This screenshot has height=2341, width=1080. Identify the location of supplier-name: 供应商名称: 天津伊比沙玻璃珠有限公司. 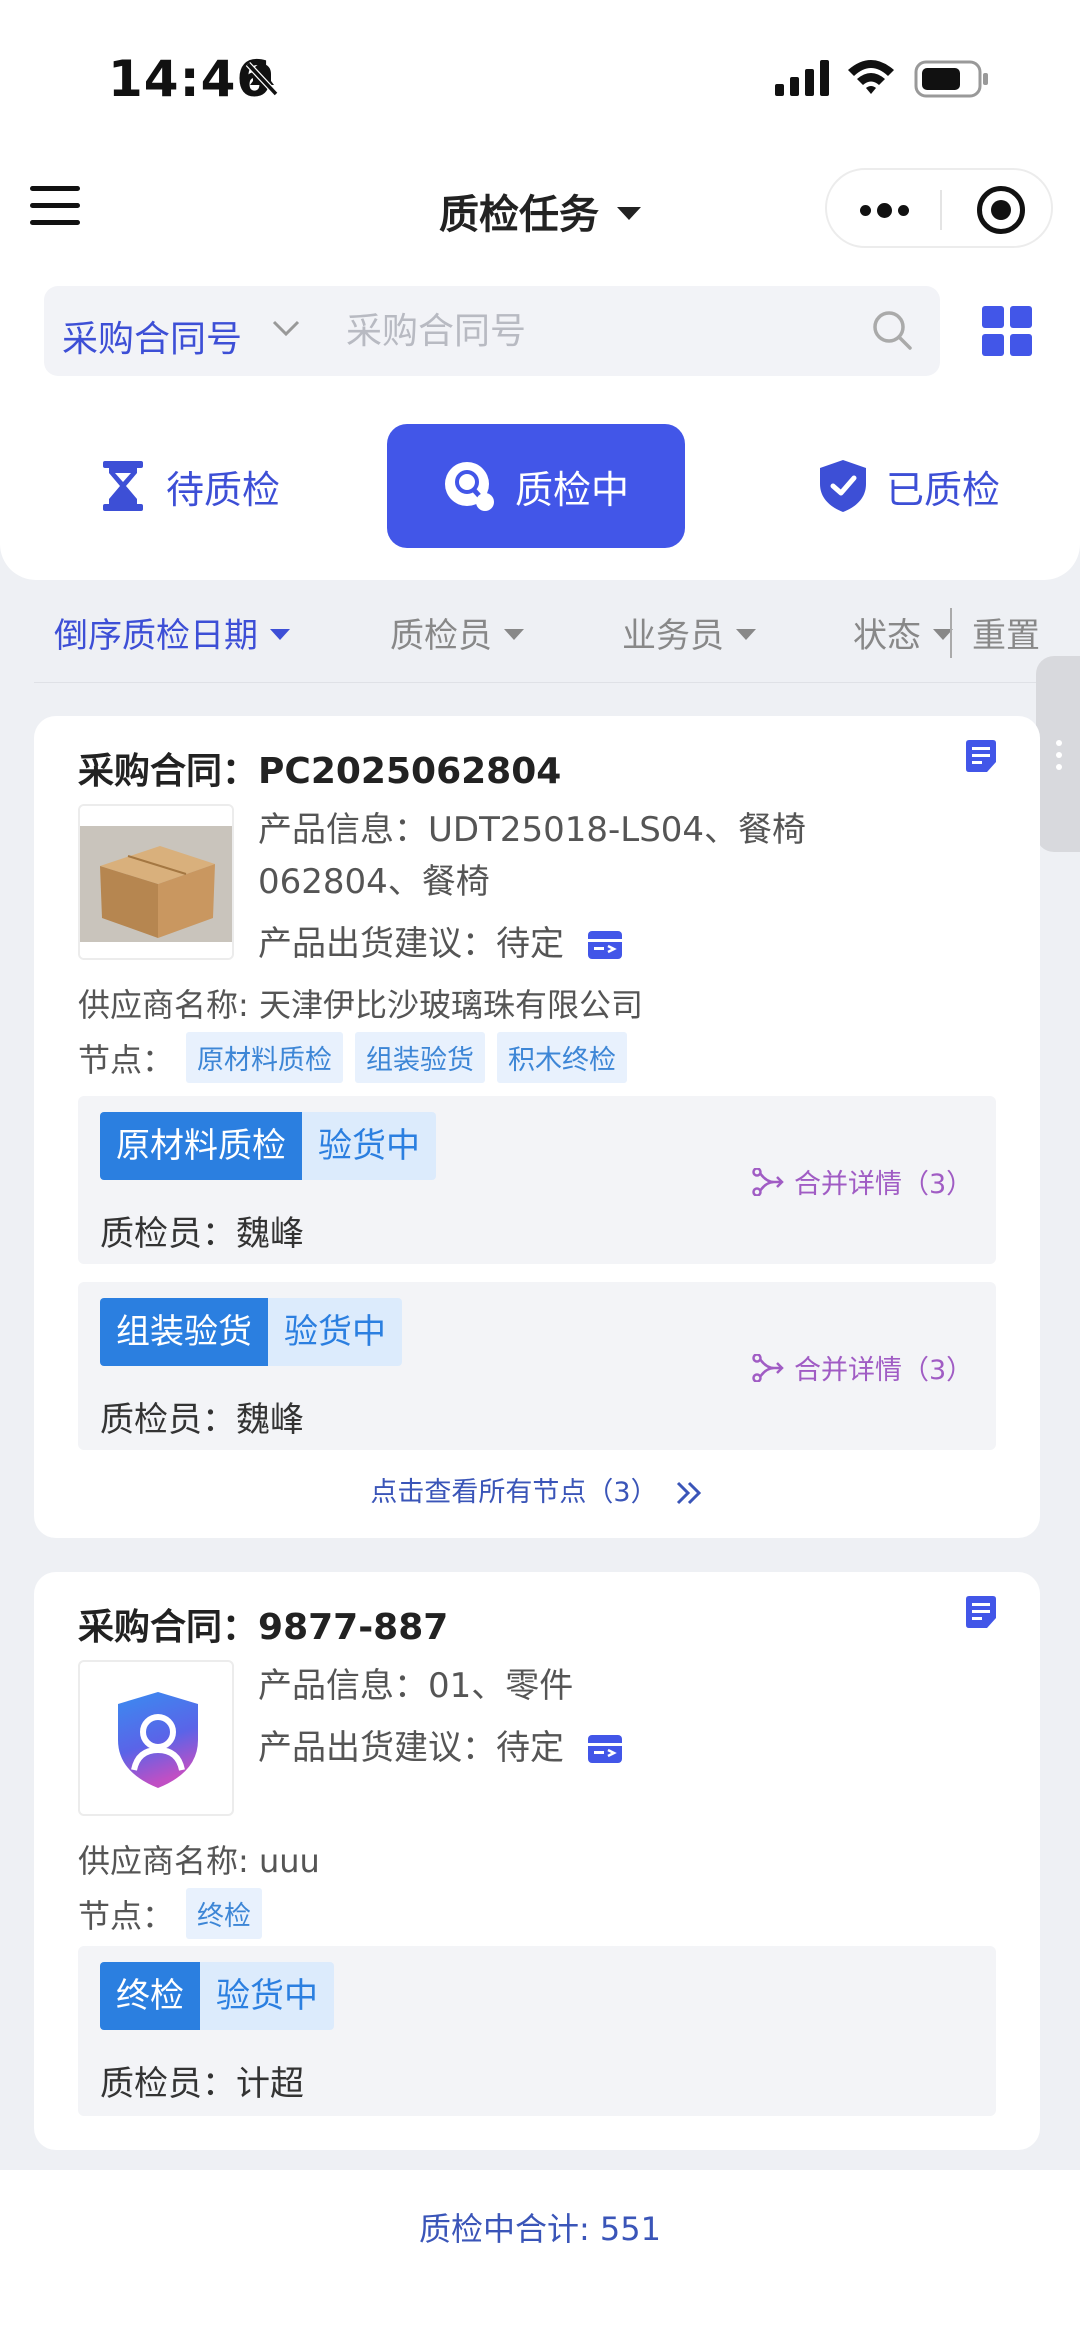
(360, 1005).